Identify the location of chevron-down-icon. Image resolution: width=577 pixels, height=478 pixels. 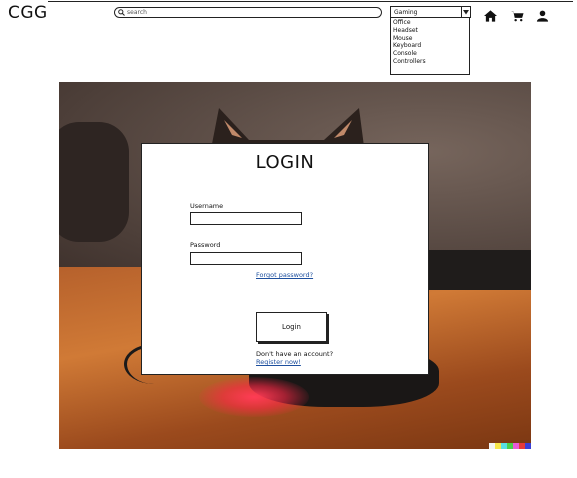
(465, 12).